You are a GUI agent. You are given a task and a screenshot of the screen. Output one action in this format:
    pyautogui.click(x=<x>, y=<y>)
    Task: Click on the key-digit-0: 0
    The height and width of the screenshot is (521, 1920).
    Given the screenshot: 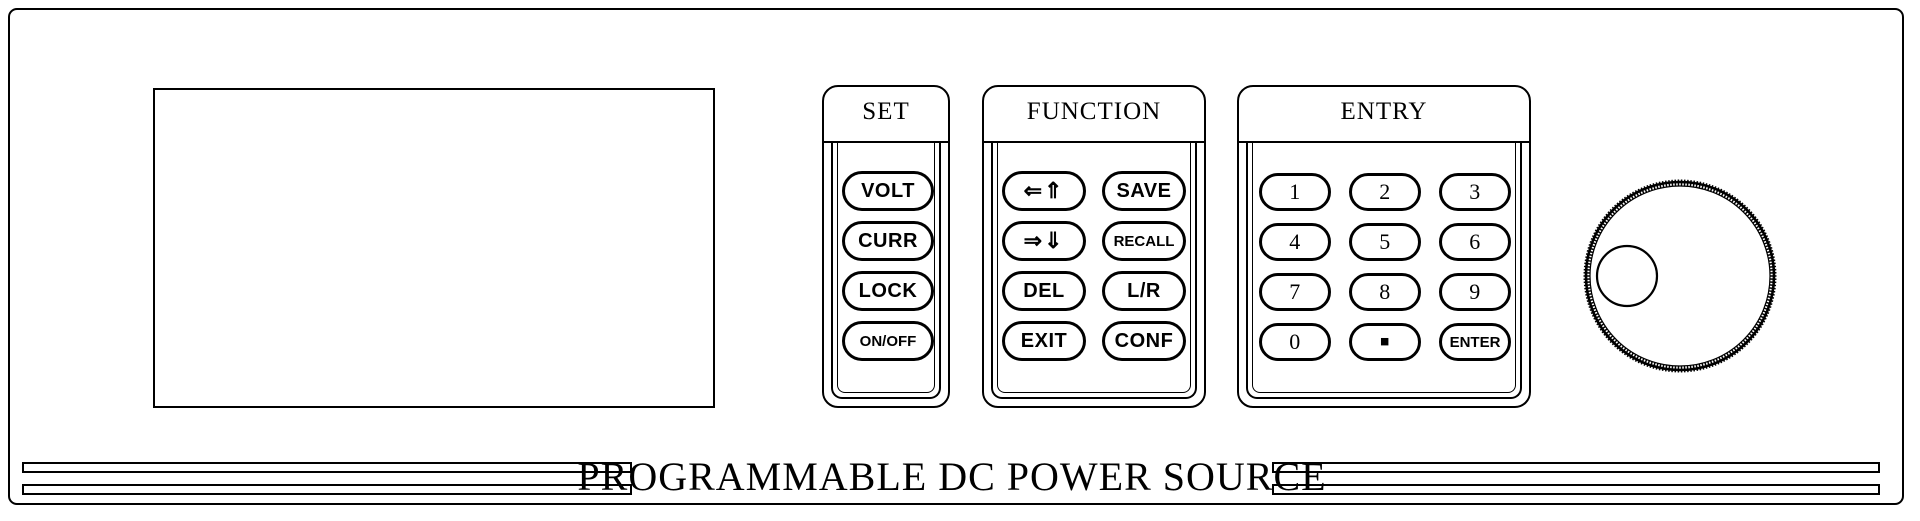 What is the action you would take?
    pyautogui.click(x=1295, y=342)
    